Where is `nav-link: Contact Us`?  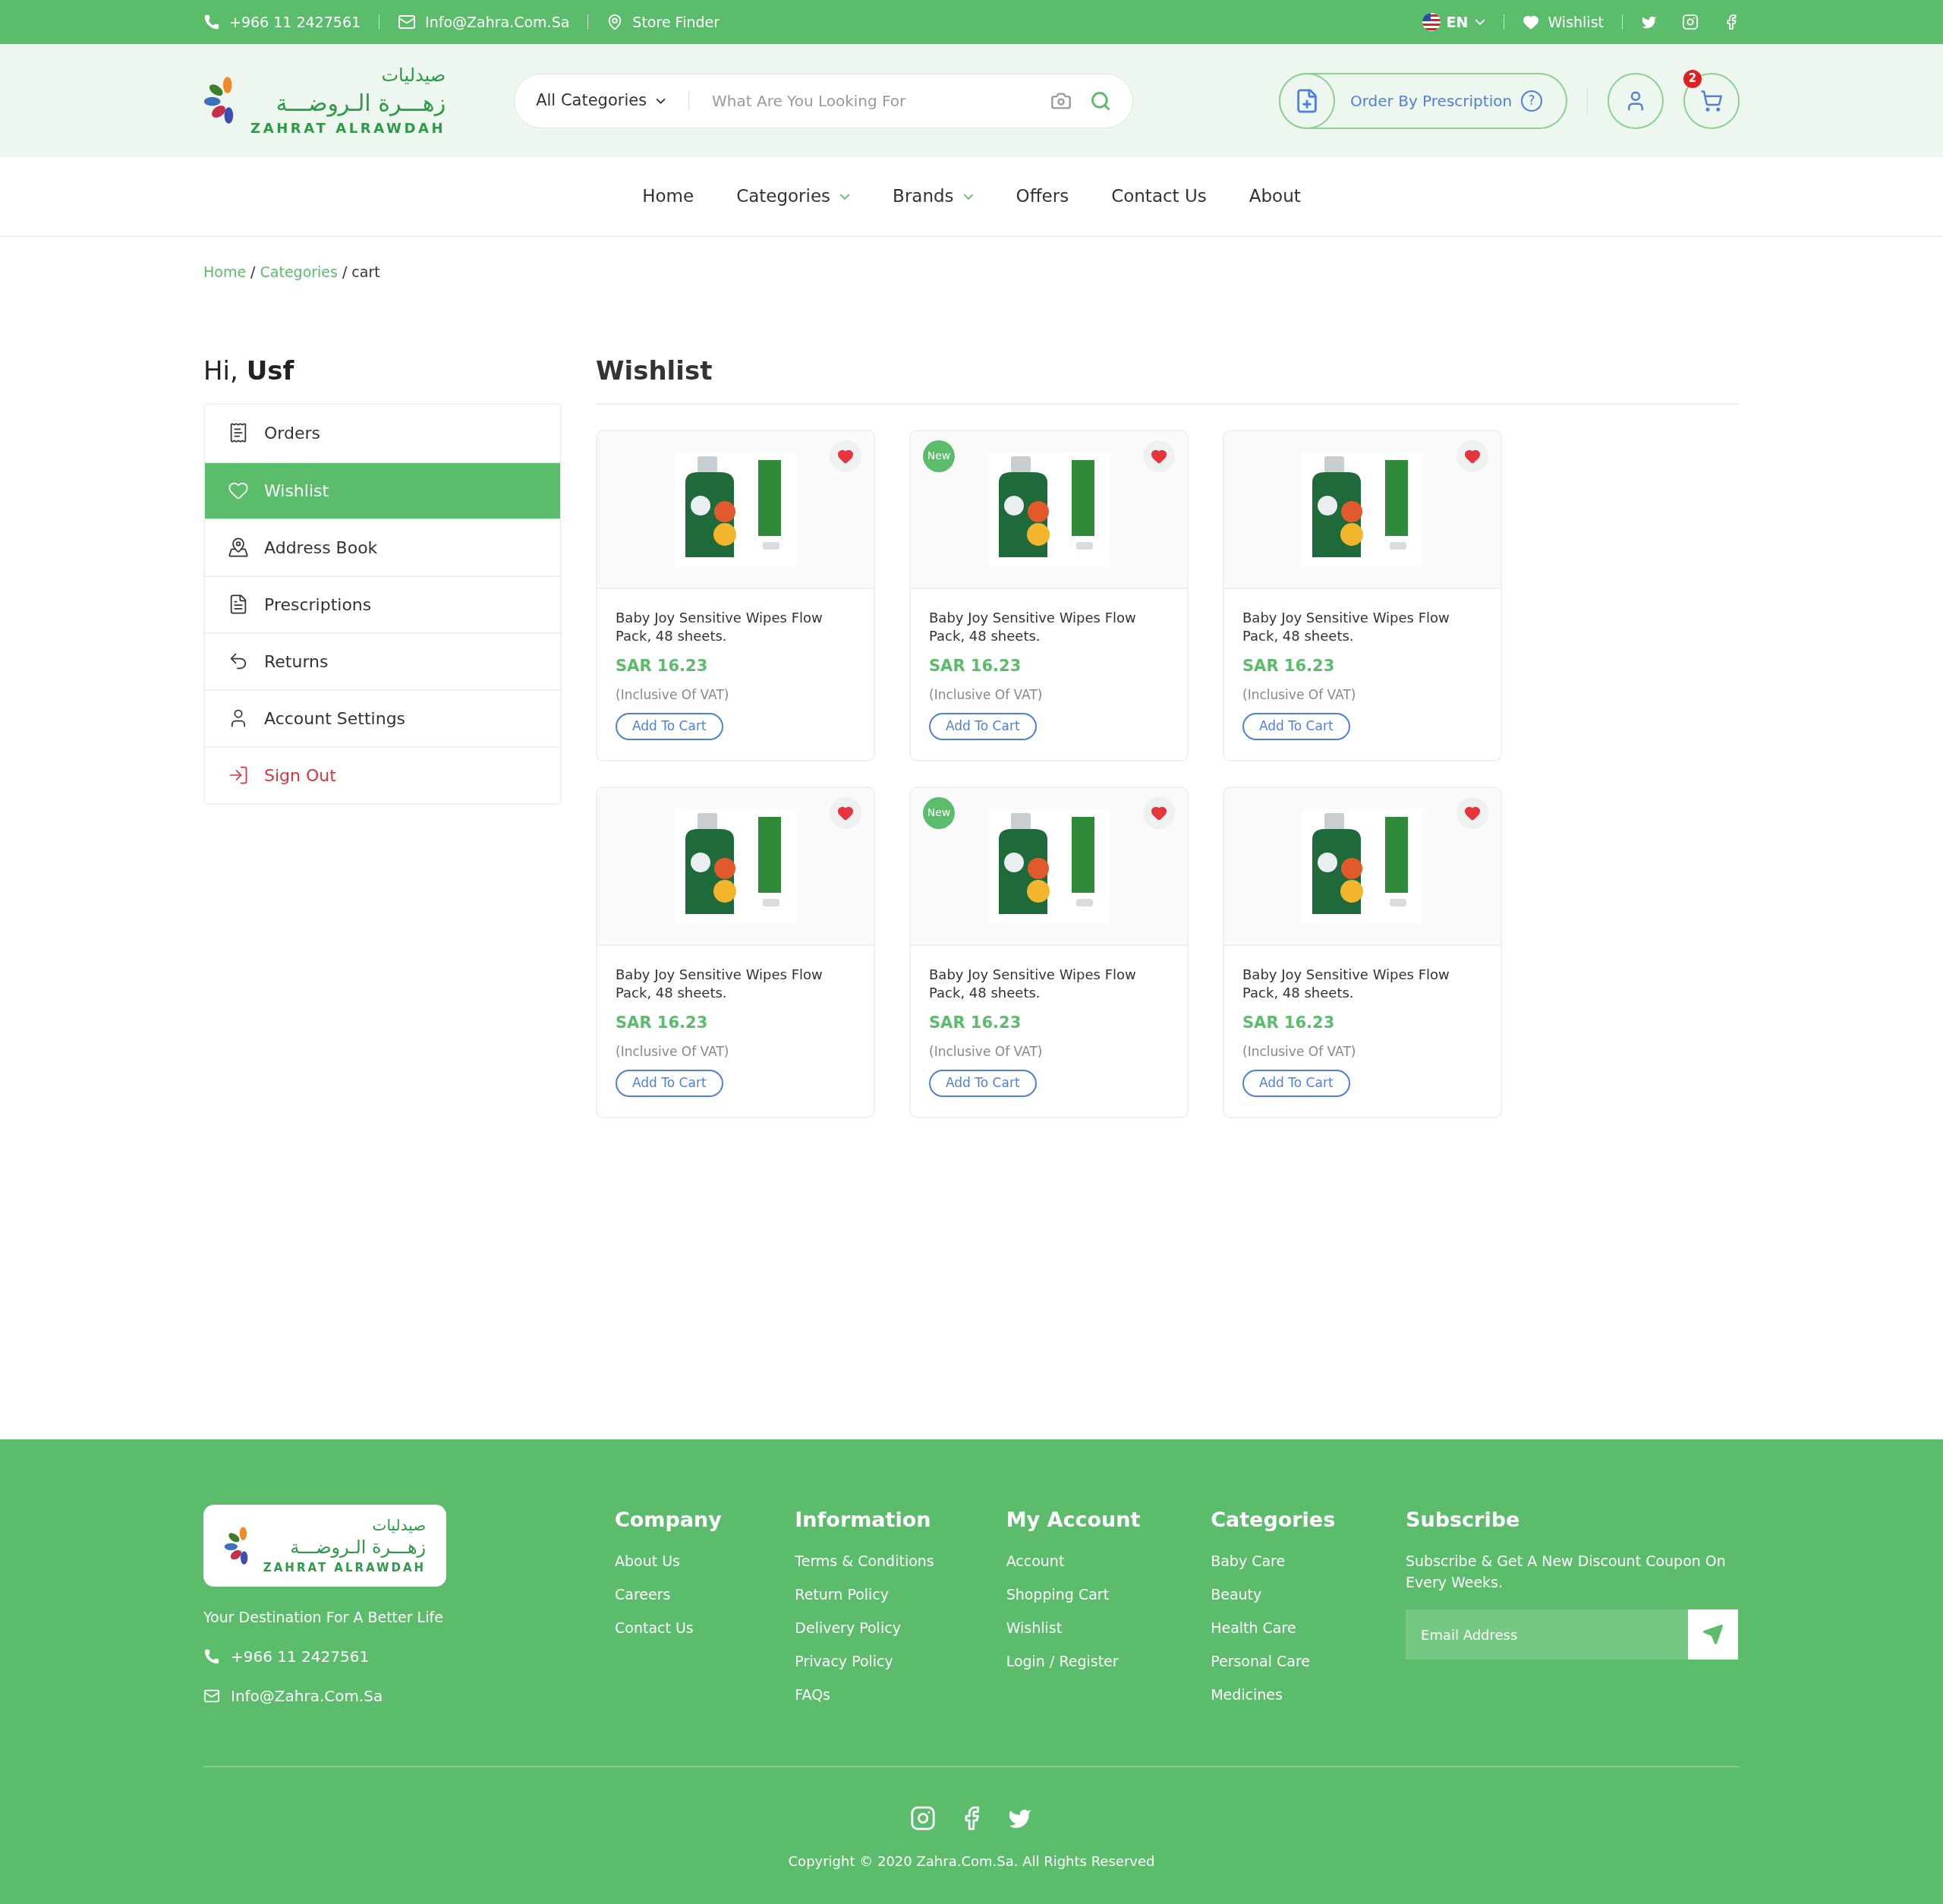 nav-link: Contact Us is located at coordinates (1159, 196).